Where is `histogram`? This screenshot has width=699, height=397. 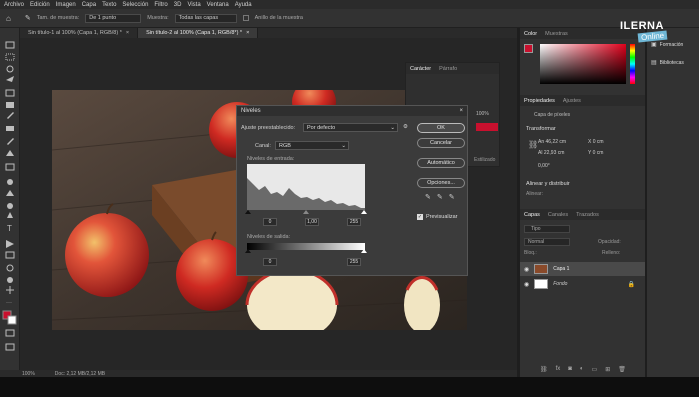
histogram is located at coordinates (306, 187).